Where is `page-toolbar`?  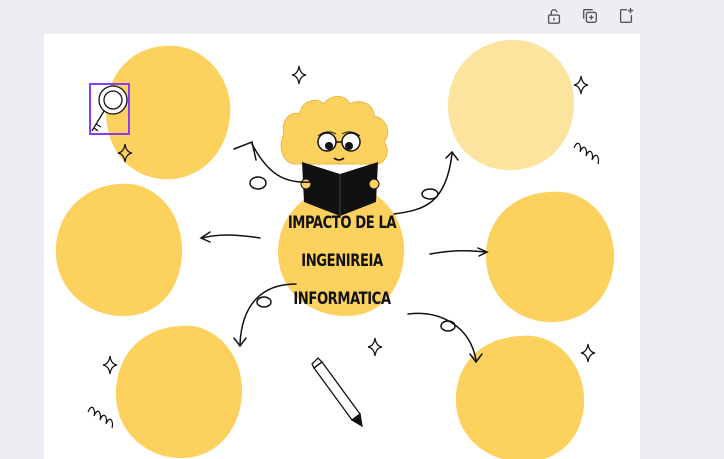
page-toolbar is located at coordinates (590, 16).